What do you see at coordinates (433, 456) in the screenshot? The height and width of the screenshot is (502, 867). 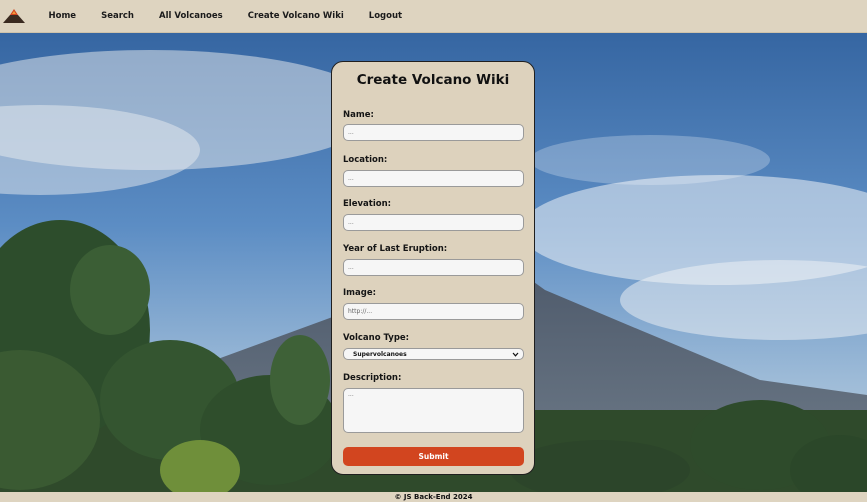 I see `submit-button: Submit` at bounding box center [433, 456].